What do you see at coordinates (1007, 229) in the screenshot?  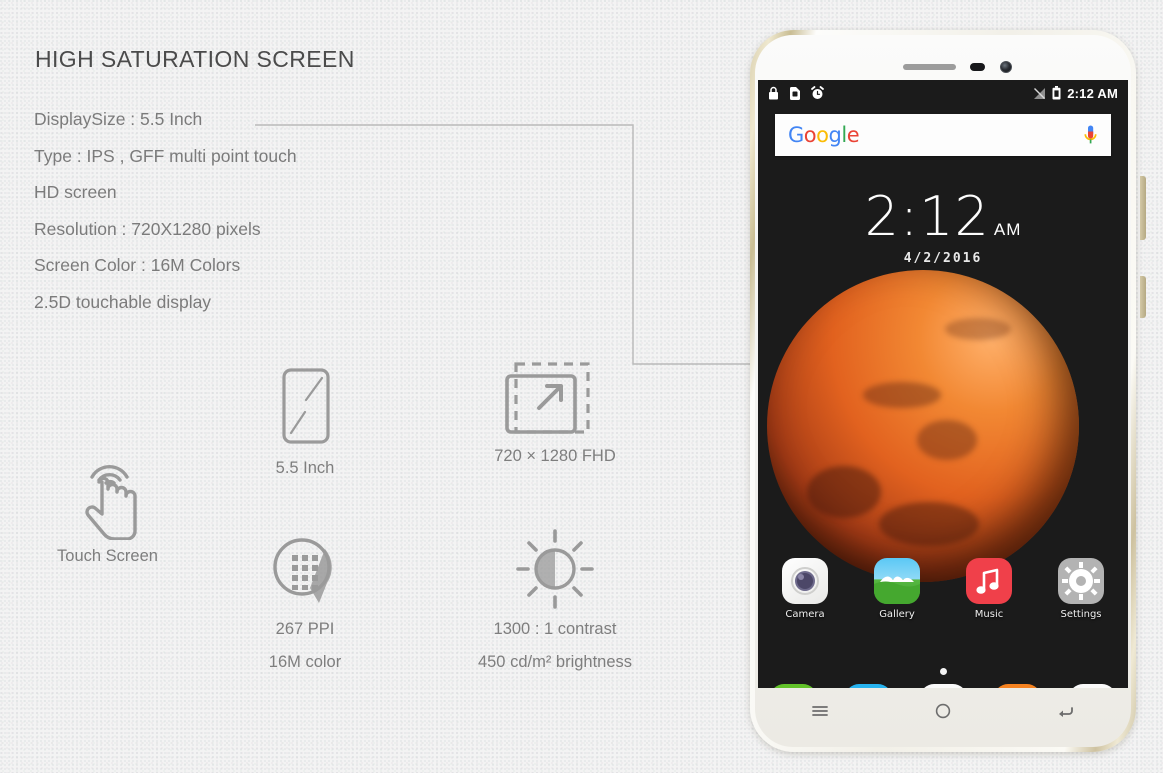 I see `clock-ampm: AM` at bounding box center [1007, 229].